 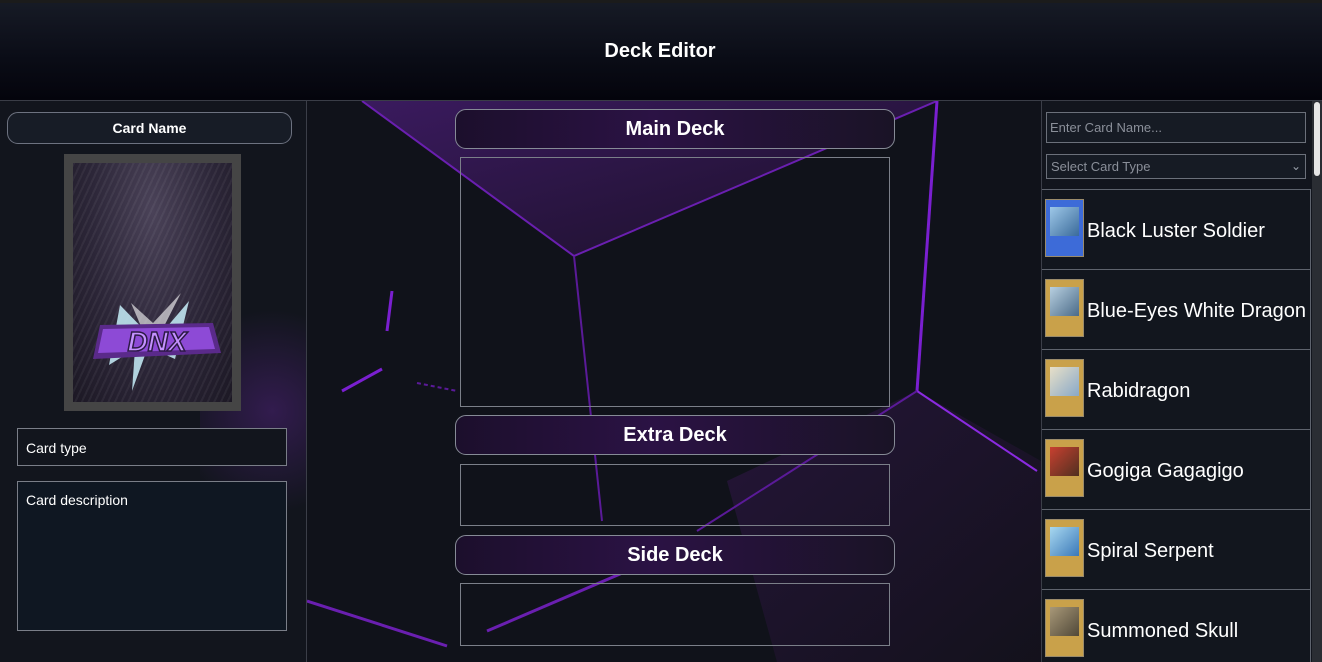 What do you see at coordinates (675, 282) in the screenshot?
I see `main-deck-area` at bounding box center [675, 282].